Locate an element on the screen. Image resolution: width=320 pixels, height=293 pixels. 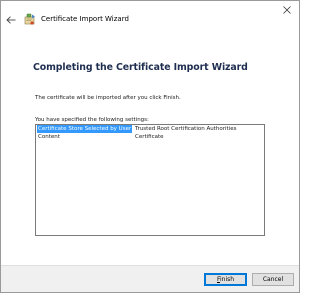
wizard-header: Certificate Import Wizard is located at coordinates (136, 21).